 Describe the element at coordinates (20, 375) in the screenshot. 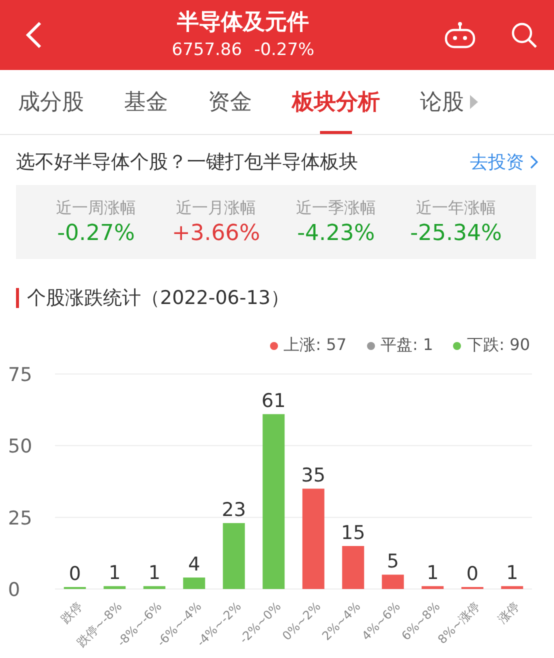

I see `axis-tick-label: 75` at that location.